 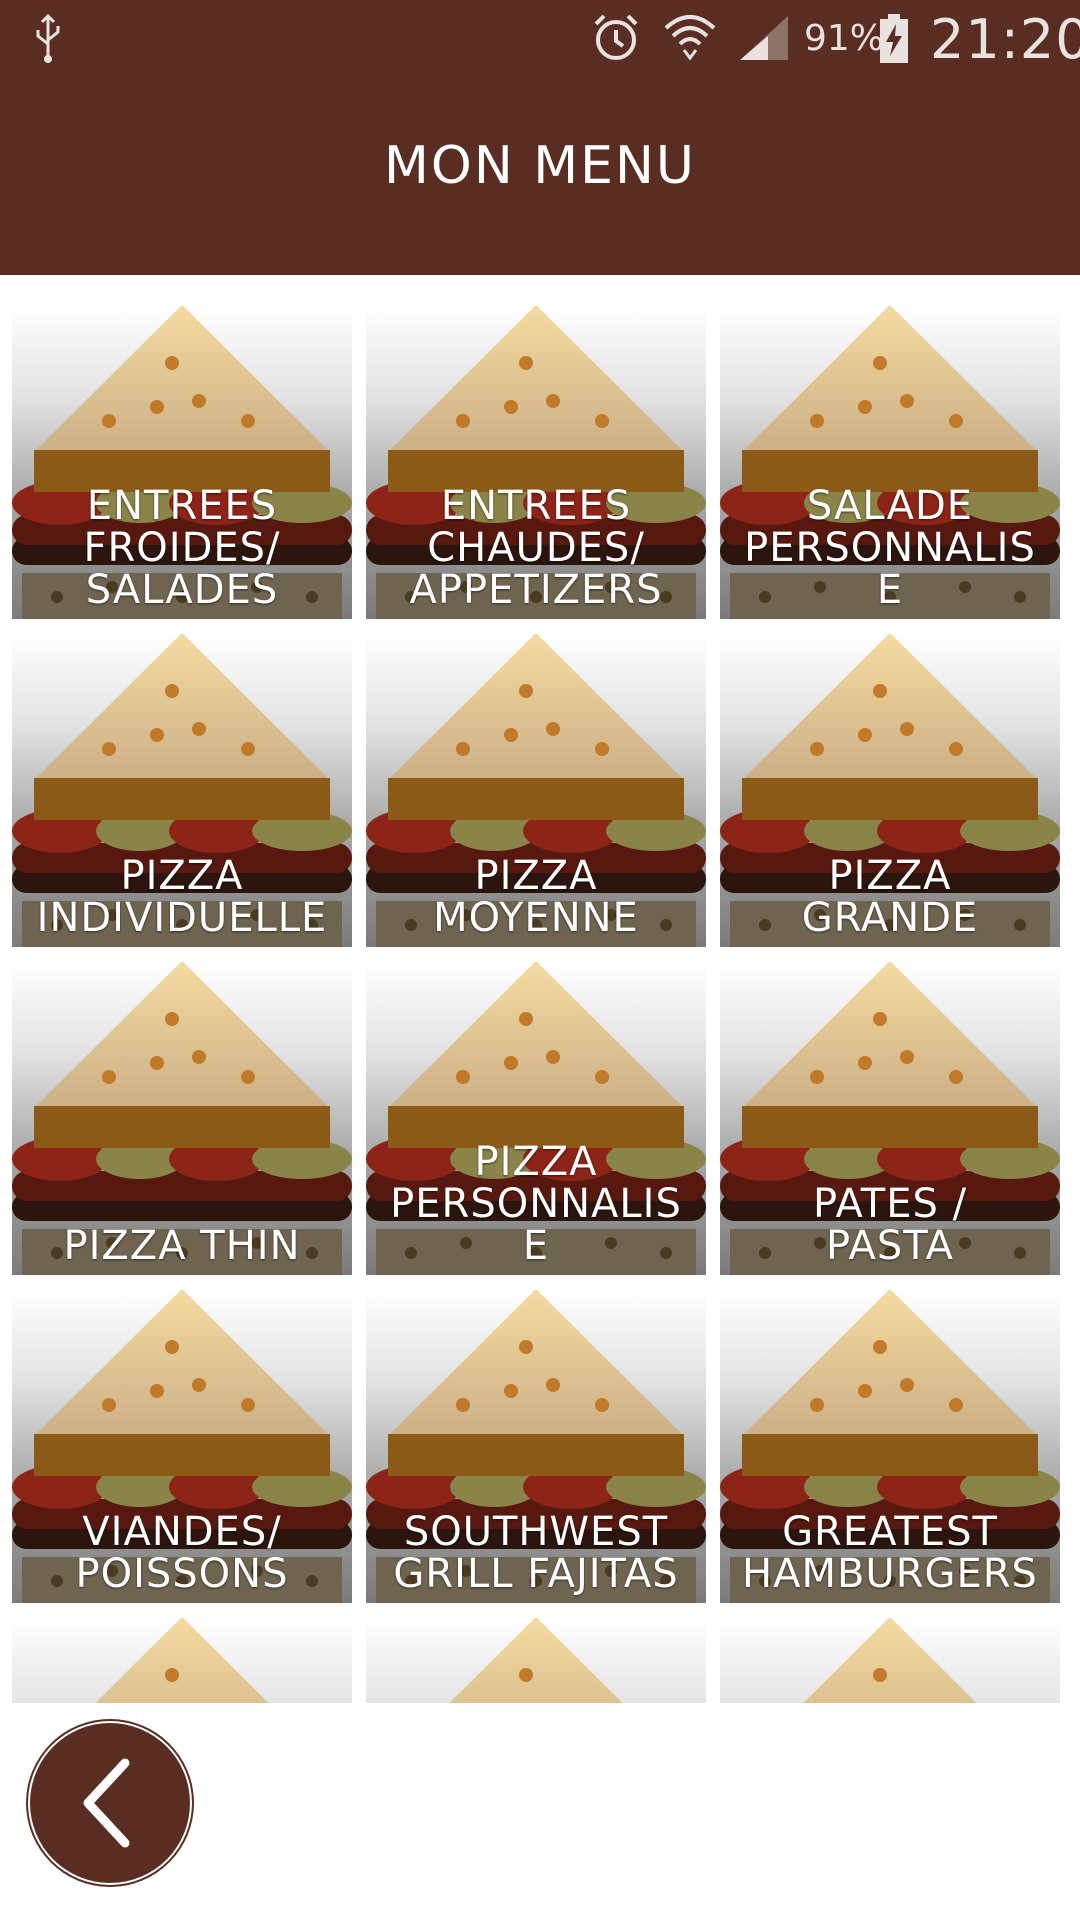 I want to click on menu-item-label: PIZZA PERSONNALIS E, so click(x=536, y=1204).